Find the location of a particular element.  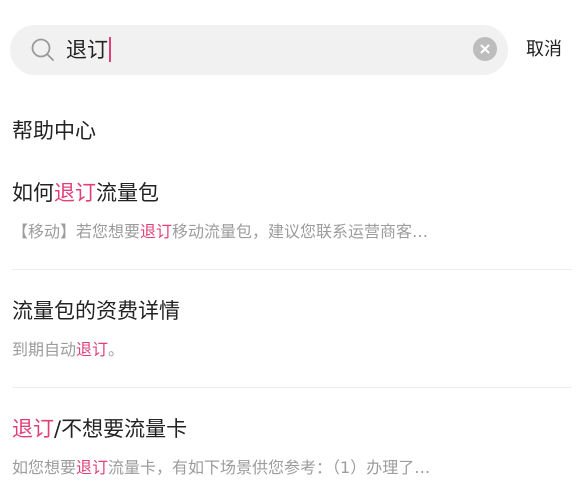

result-title: 如何退订流量包 is located at coordinates (85, 193).